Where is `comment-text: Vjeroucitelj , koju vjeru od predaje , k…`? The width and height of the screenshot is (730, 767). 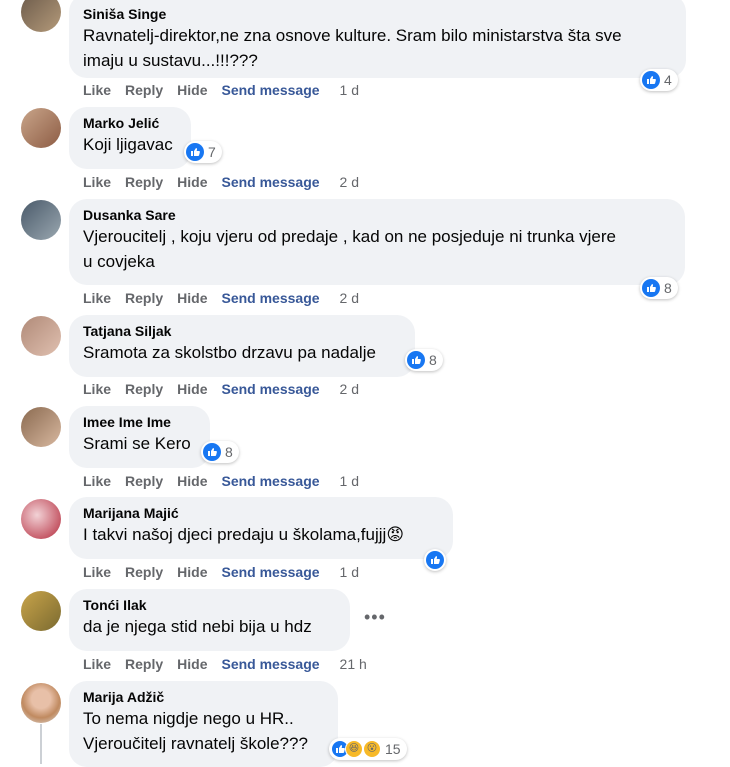
comment-text: Vjeroucitelj , koju vjeru od predaje , k… is located at coordinates (349, 249).